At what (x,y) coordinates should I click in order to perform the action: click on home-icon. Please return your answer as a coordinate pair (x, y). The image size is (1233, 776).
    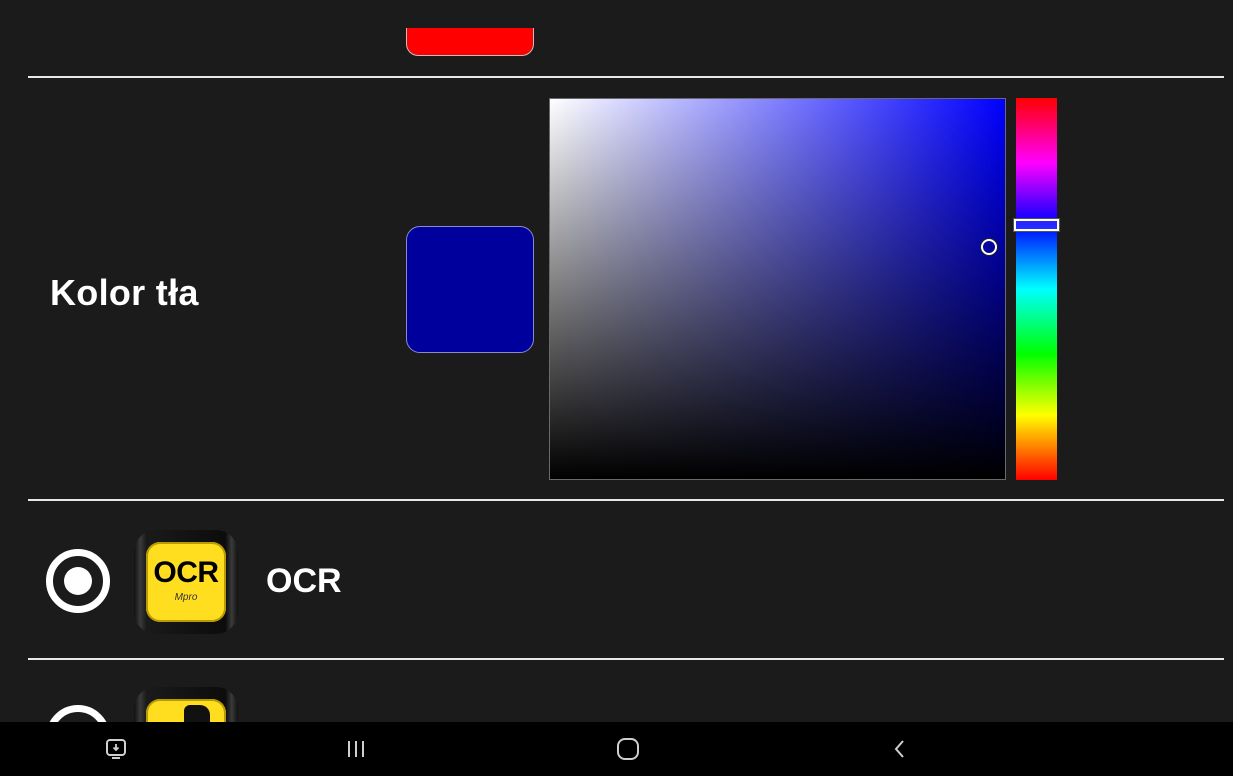
    Looking at the image, I should click on (628, 749).